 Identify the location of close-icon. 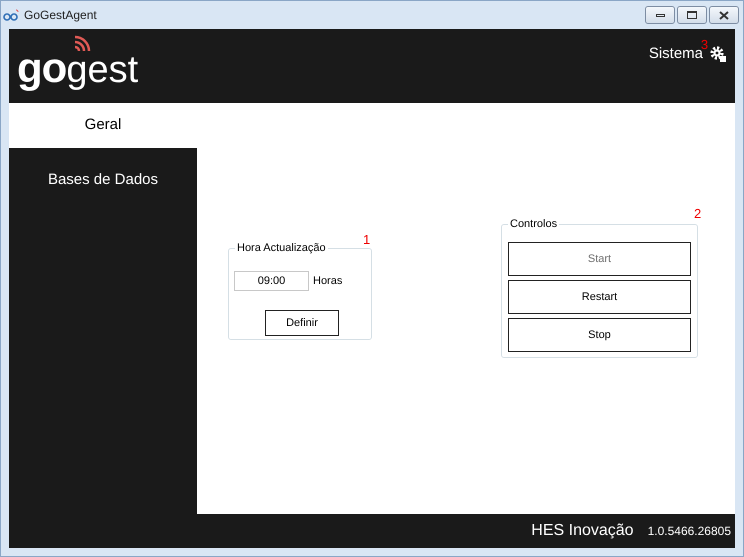
(724, 15).